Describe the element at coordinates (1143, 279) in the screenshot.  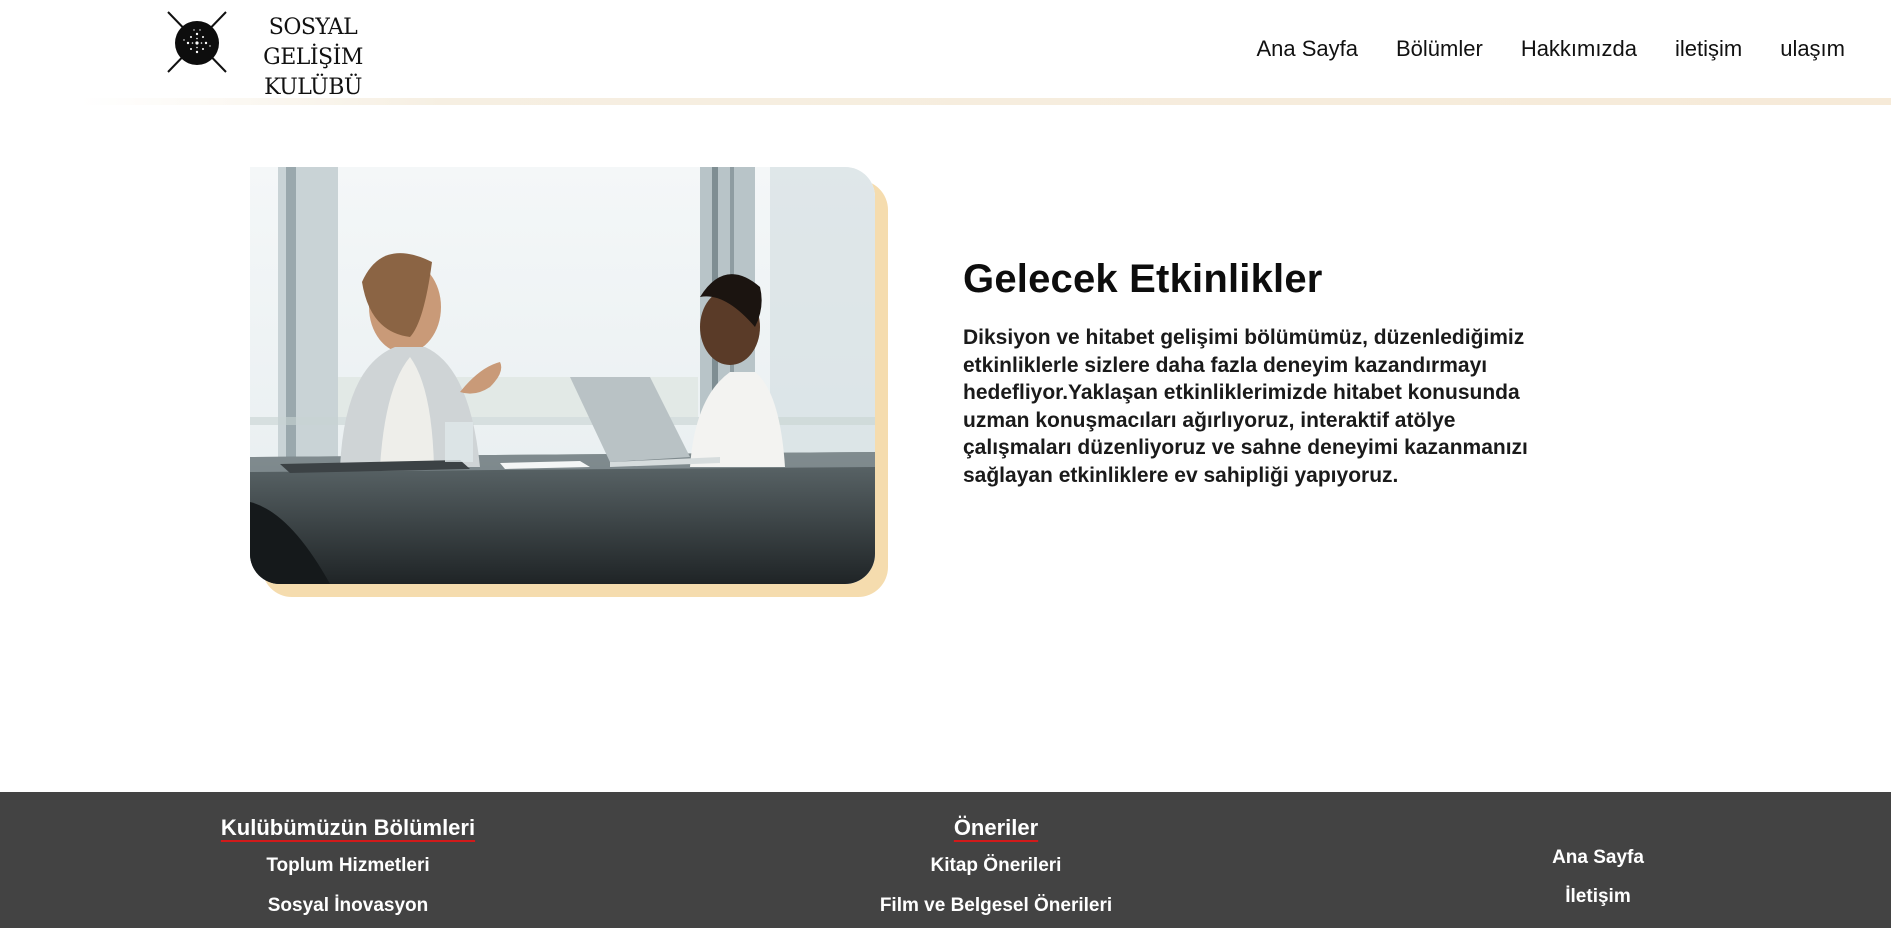
I see `page-title: Gelecek Etkinlikler` at that location.